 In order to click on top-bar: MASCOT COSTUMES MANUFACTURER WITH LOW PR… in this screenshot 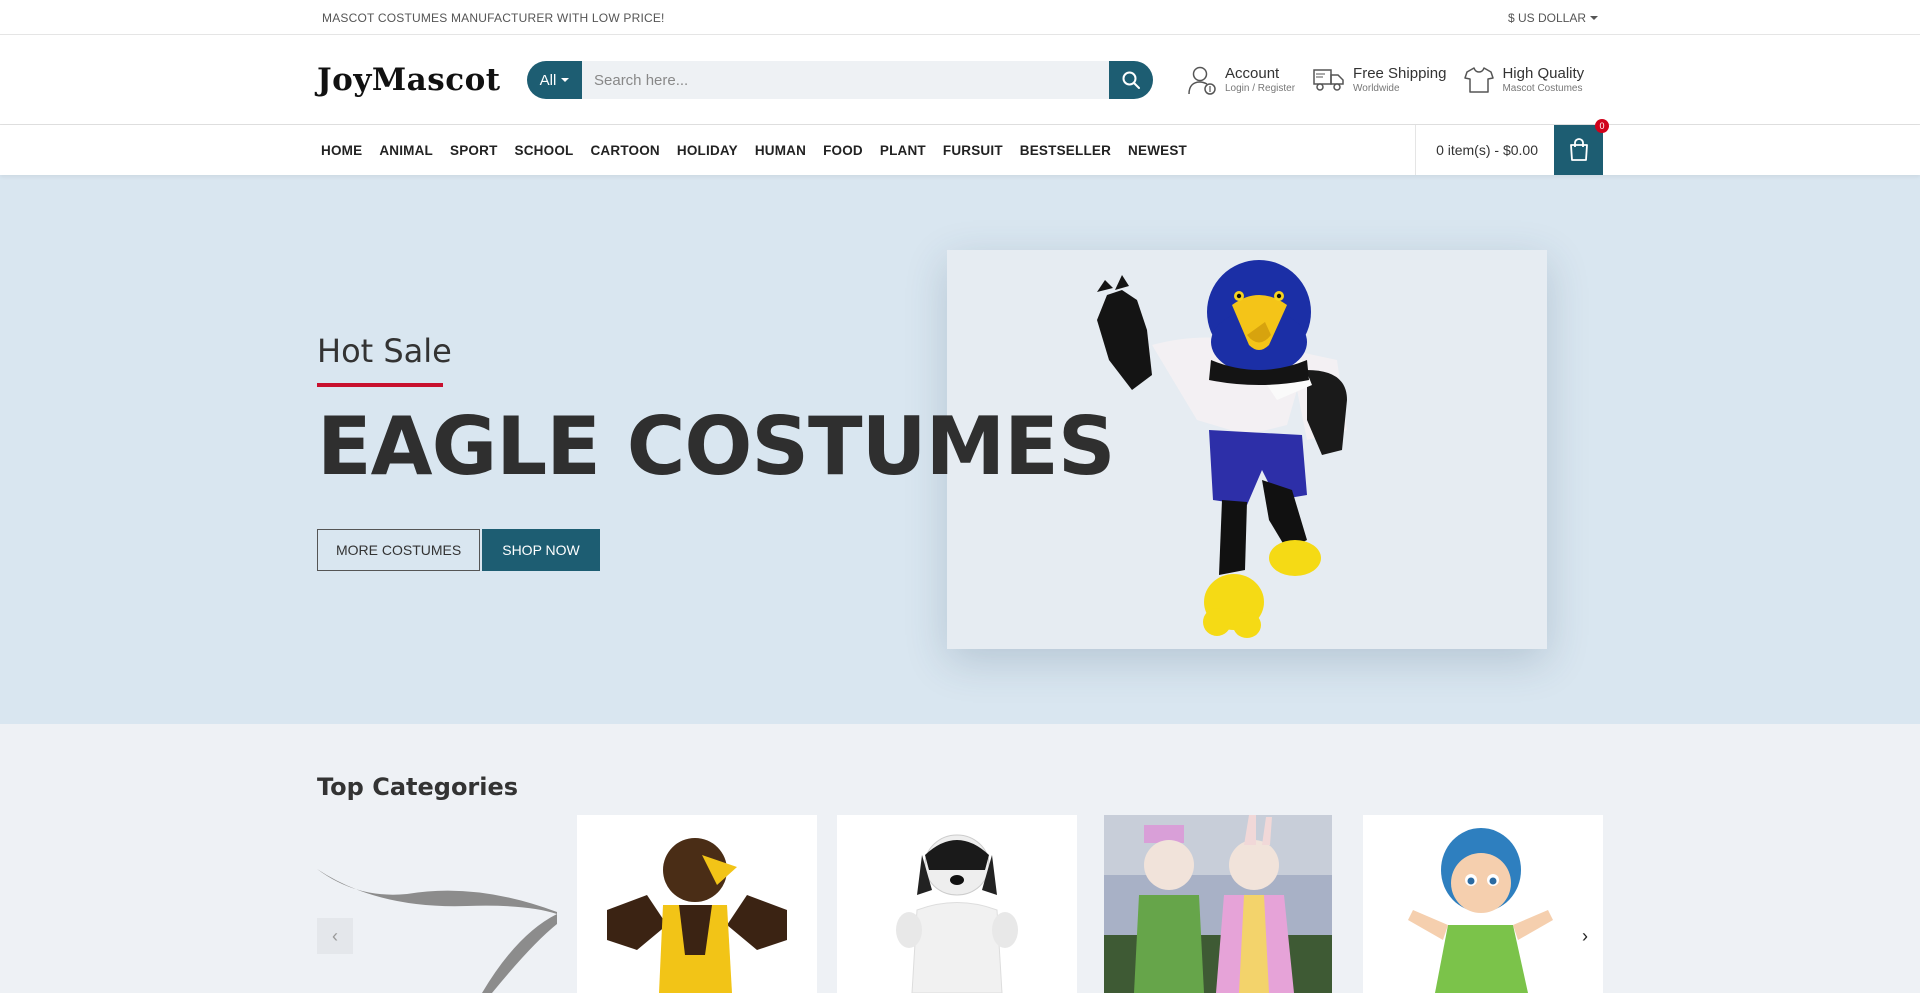, I will do `click(960, 17)`.